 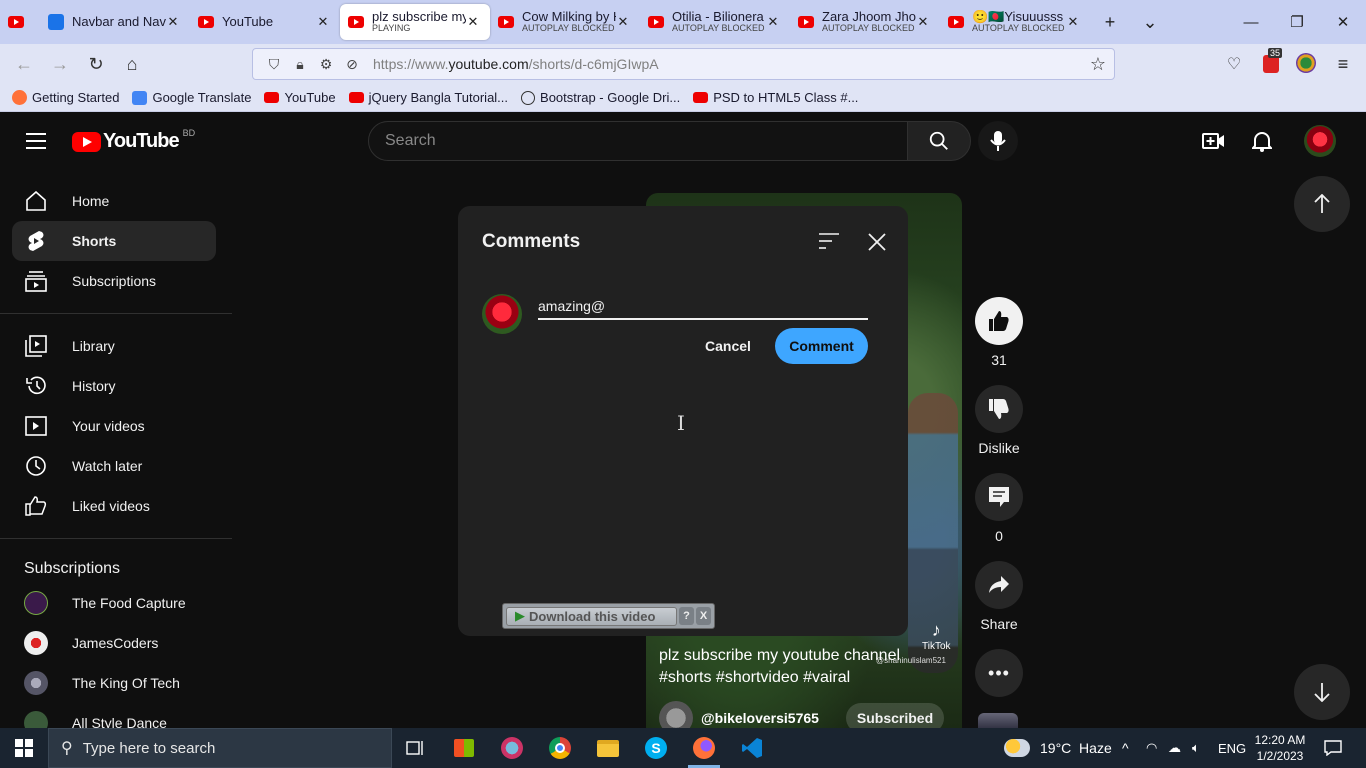 I want to click on back-arrow-icon: ←, so click(x=24, y=64).